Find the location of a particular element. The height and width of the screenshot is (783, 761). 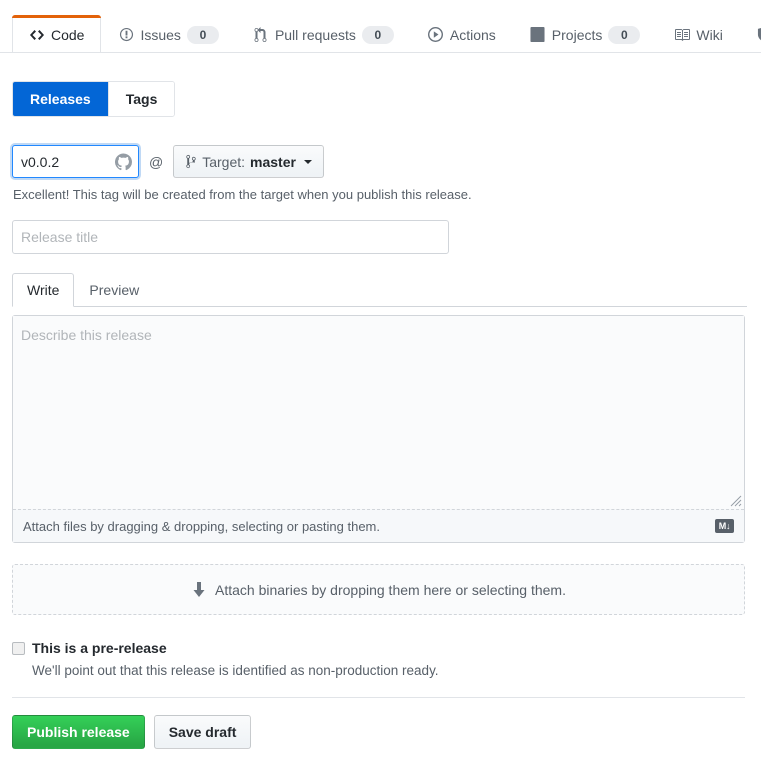

target-branch-dropdown: Target: master is located at coordinates (248, 161).